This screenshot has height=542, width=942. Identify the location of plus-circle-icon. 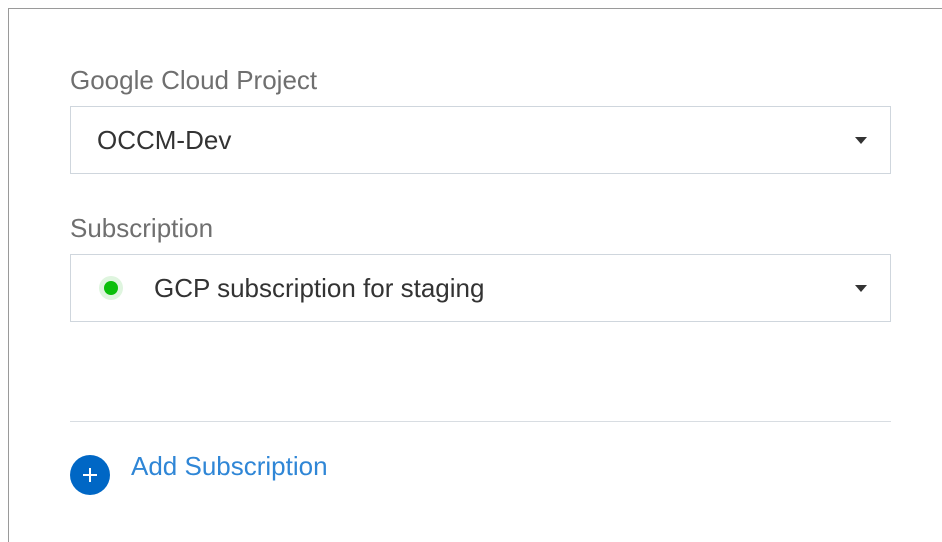
(90, 475).